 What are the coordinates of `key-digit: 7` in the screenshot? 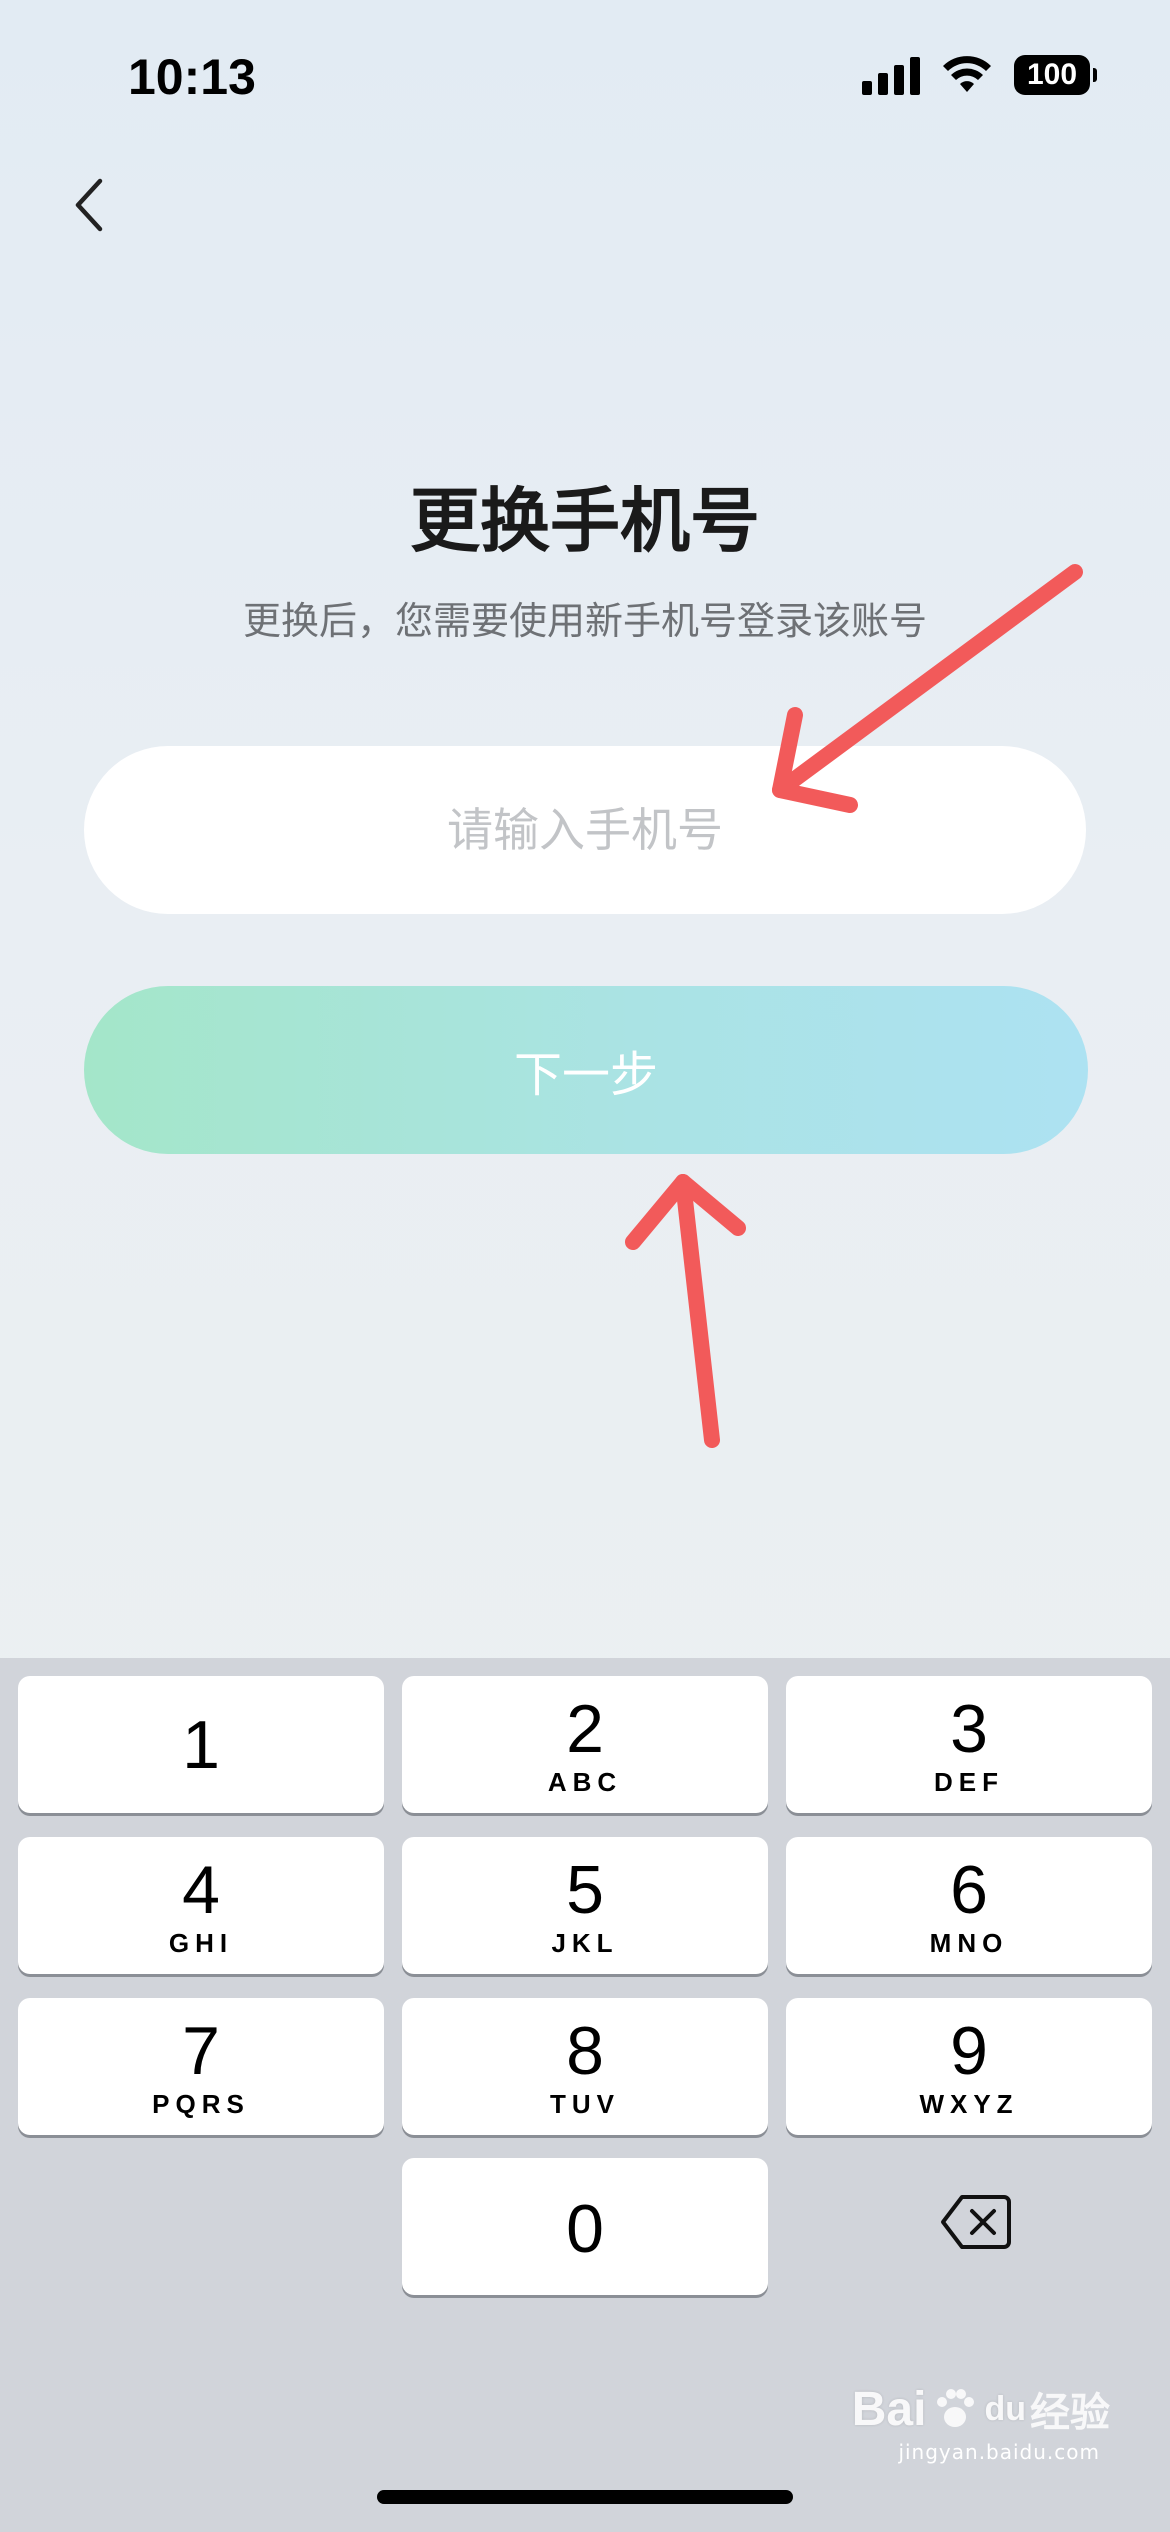 It's located at (201, 2050).